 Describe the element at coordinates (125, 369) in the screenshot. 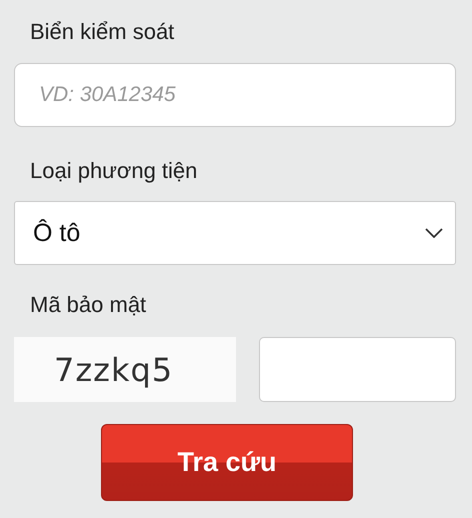

I see `captcha-image: 7zzkq5` at that location.